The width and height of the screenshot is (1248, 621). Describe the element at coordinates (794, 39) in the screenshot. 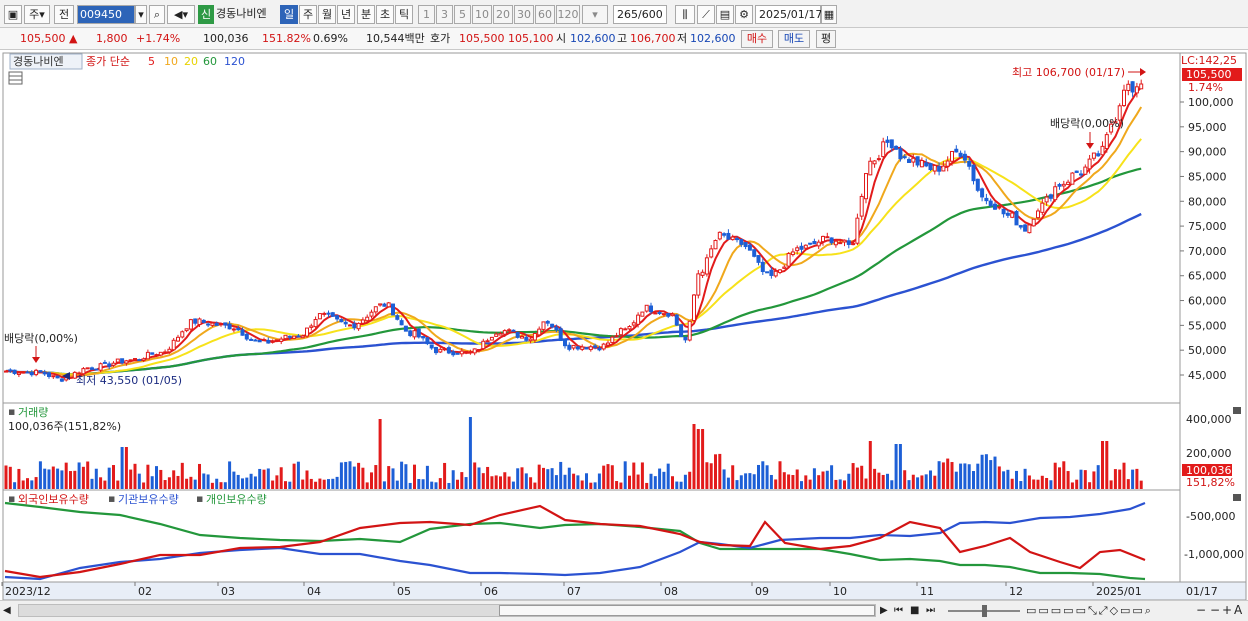

I see `sell-button: 매도` at that location.